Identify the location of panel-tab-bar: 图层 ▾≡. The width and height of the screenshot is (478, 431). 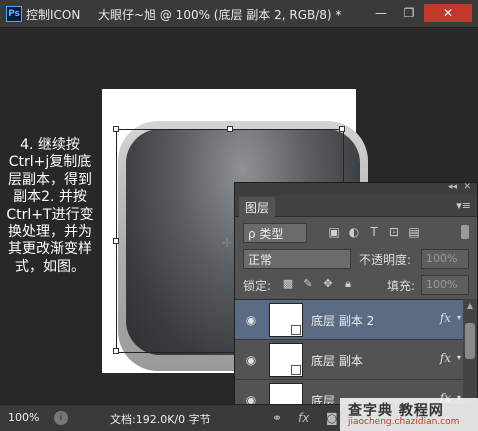
(356, 206).